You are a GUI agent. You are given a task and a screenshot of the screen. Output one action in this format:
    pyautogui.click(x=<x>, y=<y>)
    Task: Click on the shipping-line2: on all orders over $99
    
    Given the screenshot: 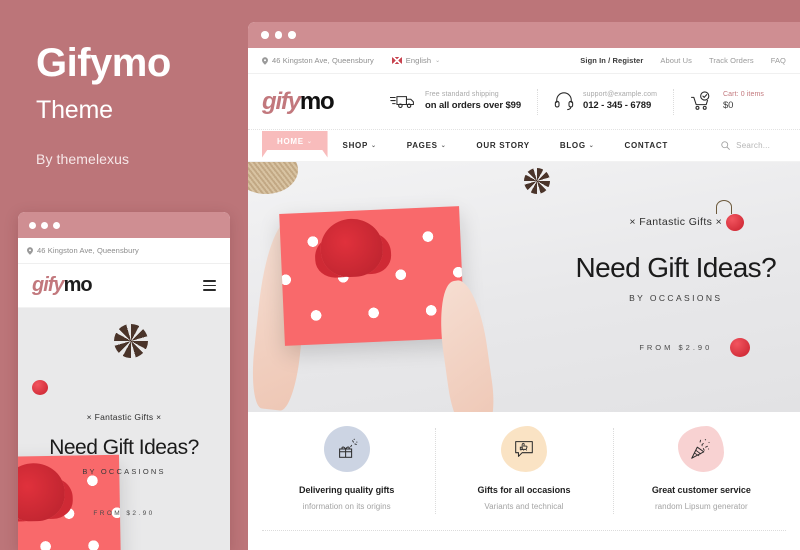 What is the action you would take?
    pyautogui.click(x=473, y=105)
    